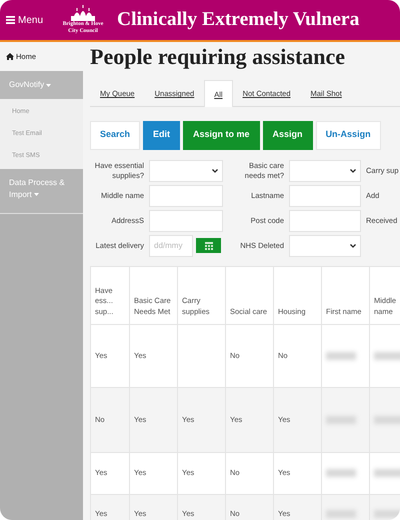 The width and height of the screenshot is (400, 520). I want to click on calendar-button, so click(208, 246).